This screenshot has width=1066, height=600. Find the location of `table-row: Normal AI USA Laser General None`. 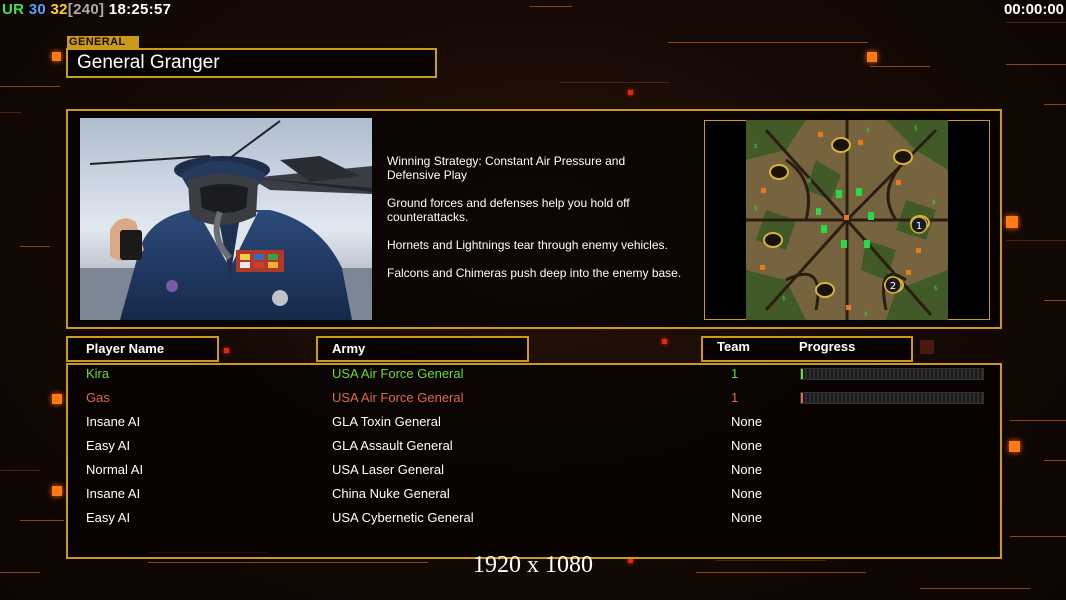

table-row: Normal AI USA Laser General None is located at coordinates (536, 473).